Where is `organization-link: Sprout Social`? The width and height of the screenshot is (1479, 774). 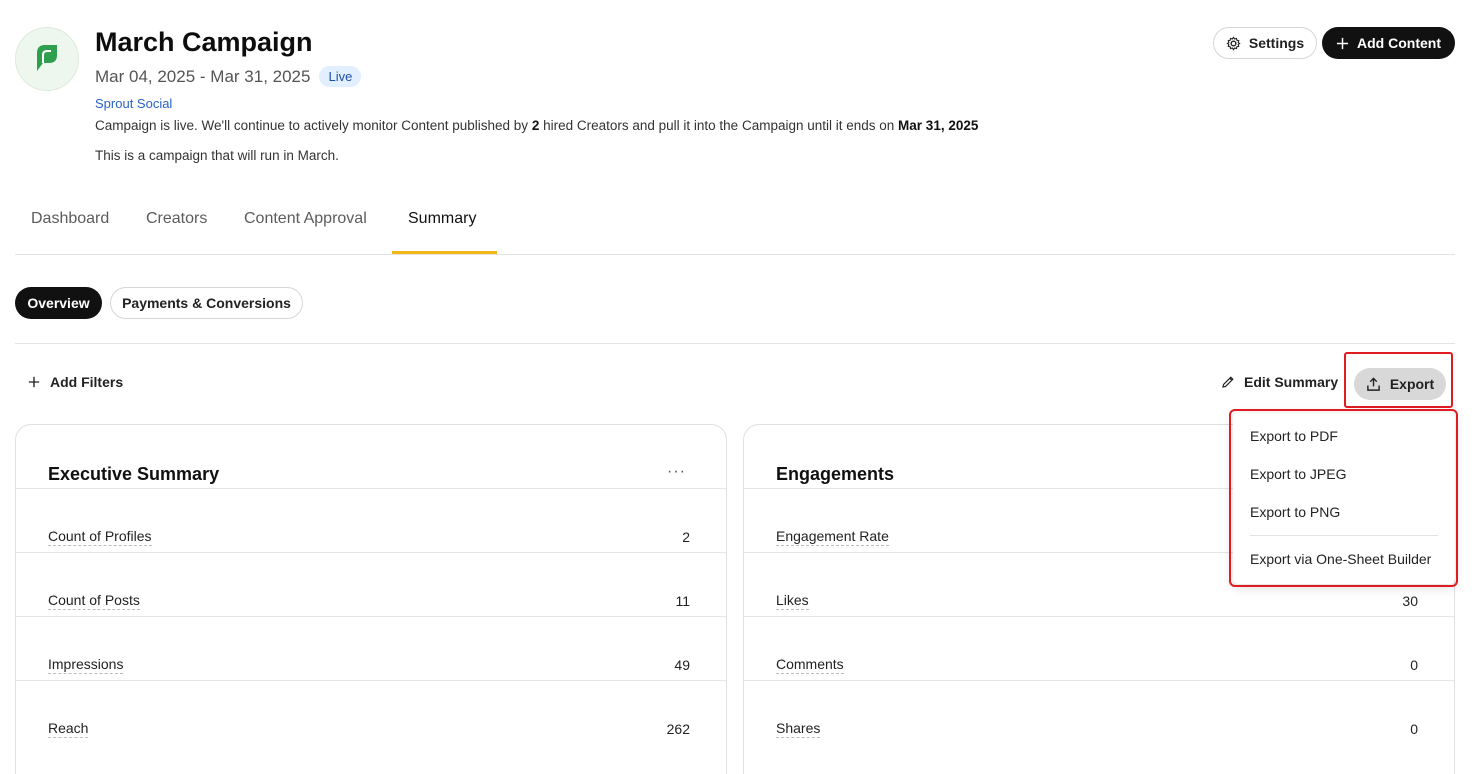 organization-link: Sprout Social is located at coordinates (133, 103).